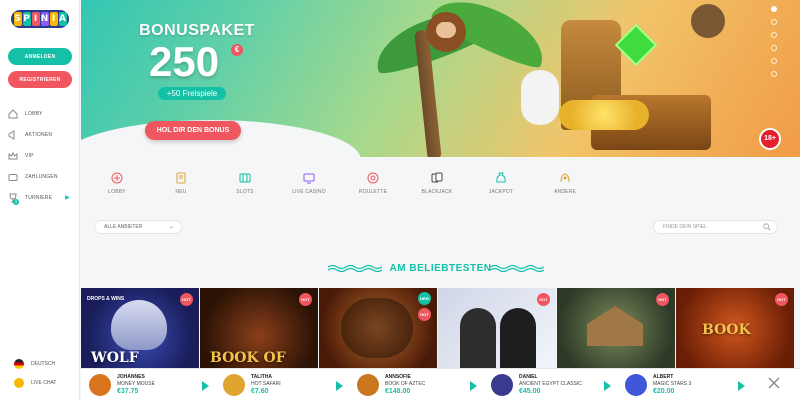  I want to click on free-spins-badge: +50 Freispiele, so click(192, 93).